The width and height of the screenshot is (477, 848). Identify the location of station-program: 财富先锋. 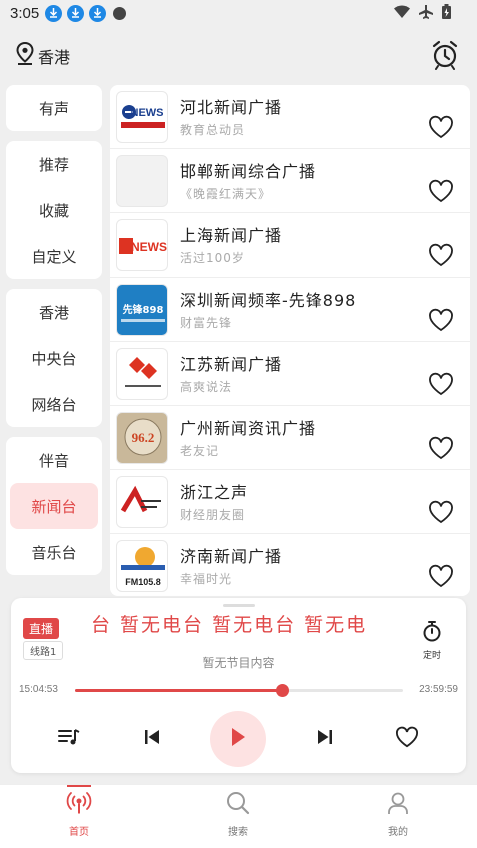
(206, 322).